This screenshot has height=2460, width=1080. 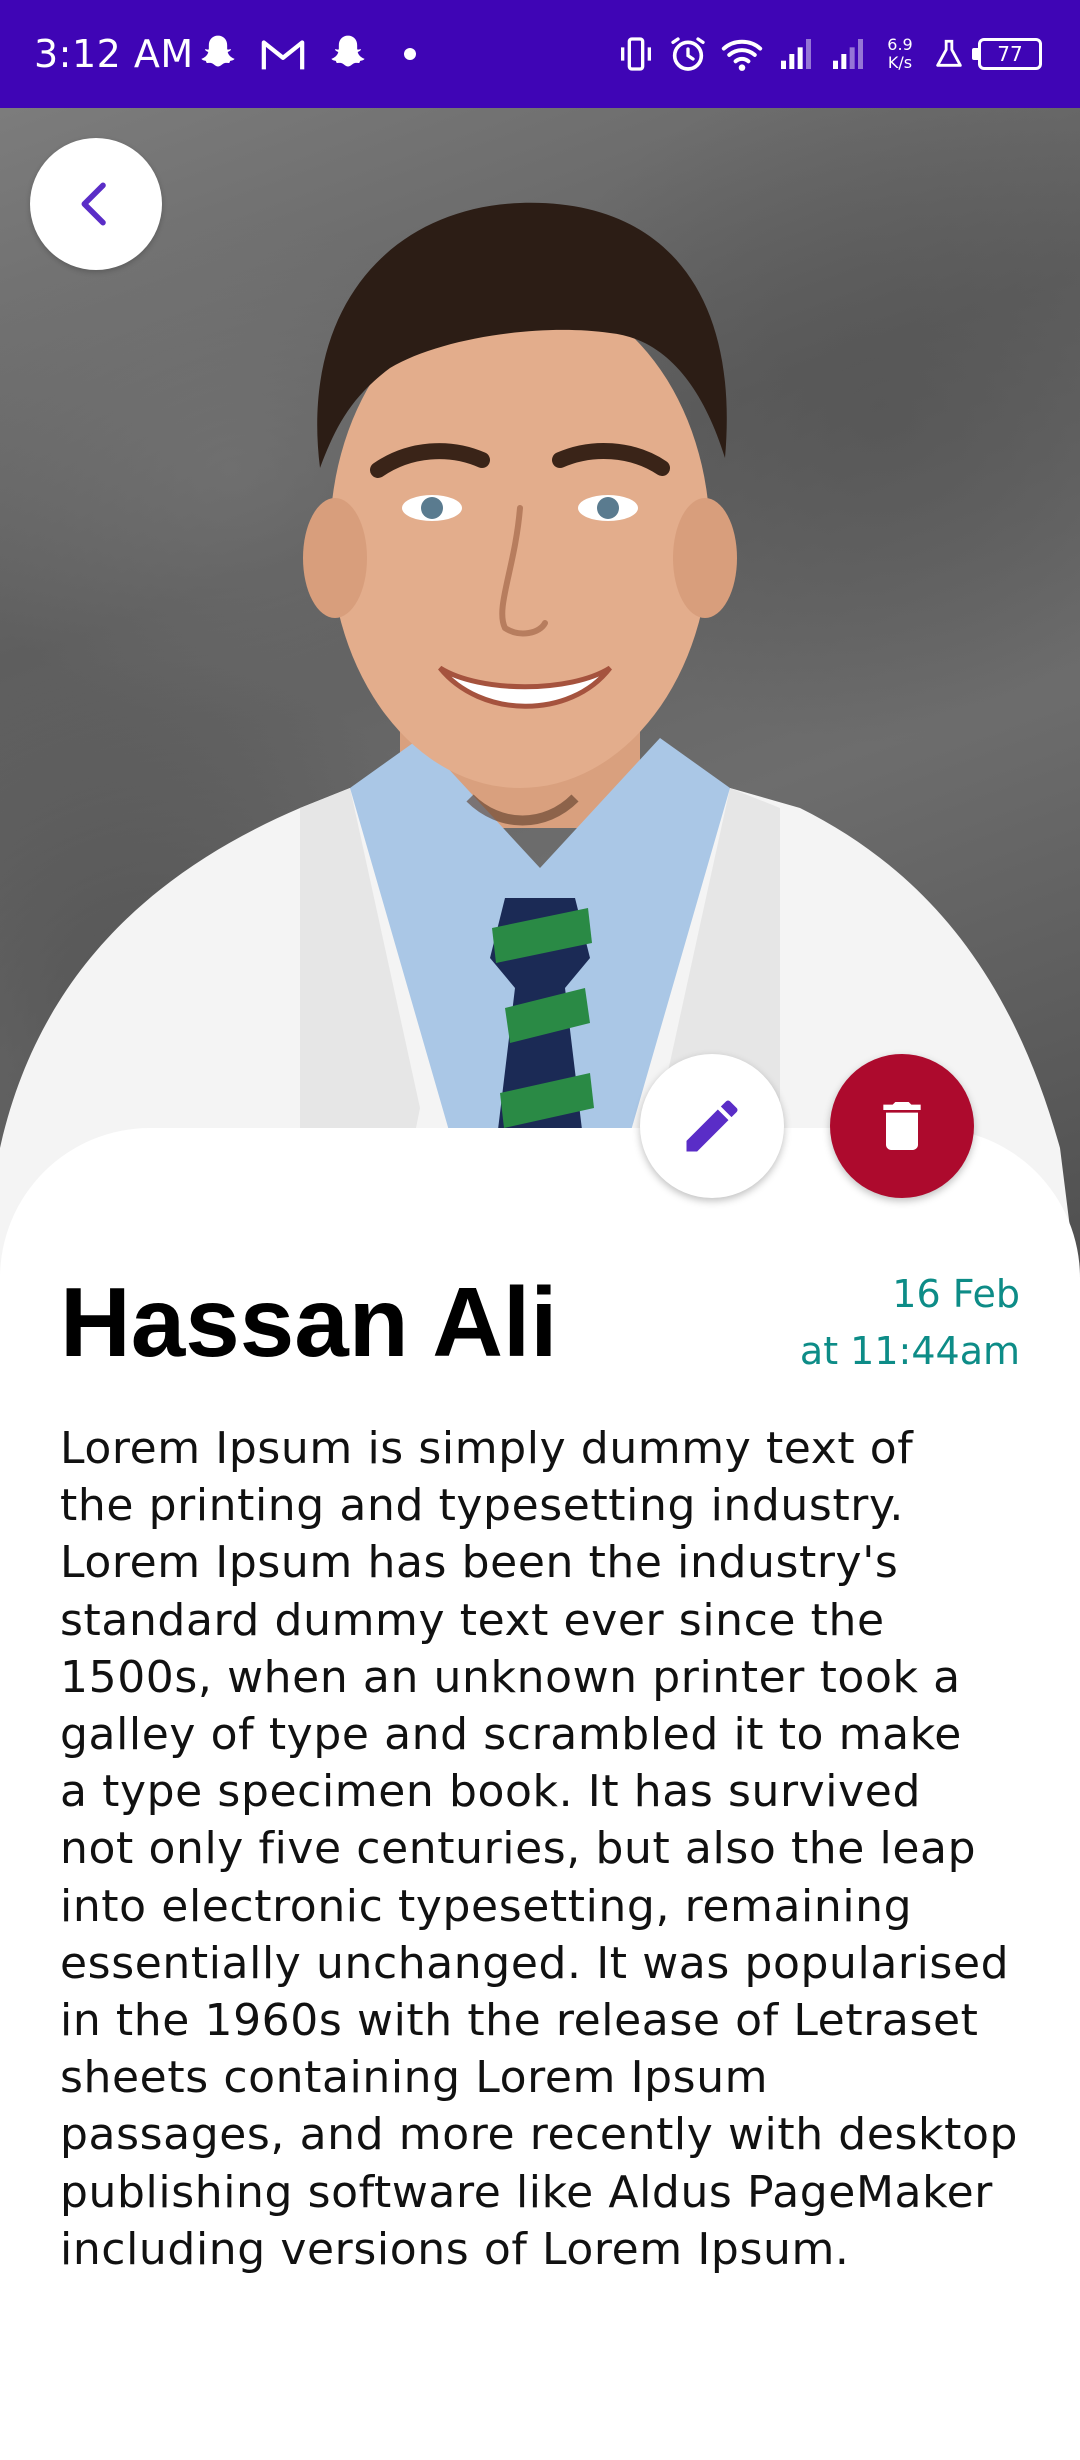 What do you see at coordinates (309, 54) in the screenshot?
I see `notification-icons` at bounding box center [309, 54].